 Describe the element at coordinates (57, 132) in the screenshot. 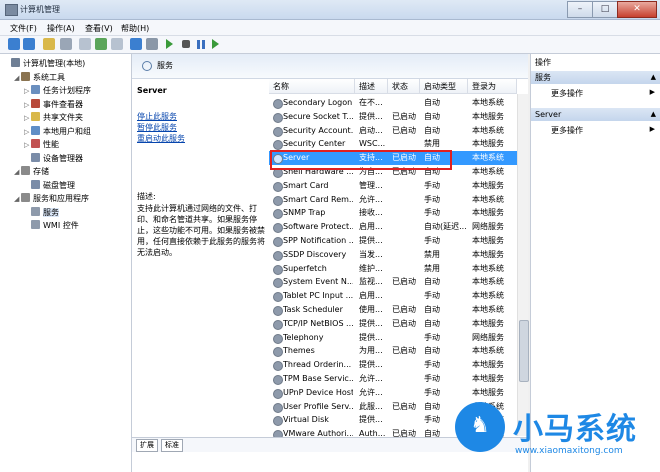

I see `tree-item: ▷ 本地用户和组` at that location.